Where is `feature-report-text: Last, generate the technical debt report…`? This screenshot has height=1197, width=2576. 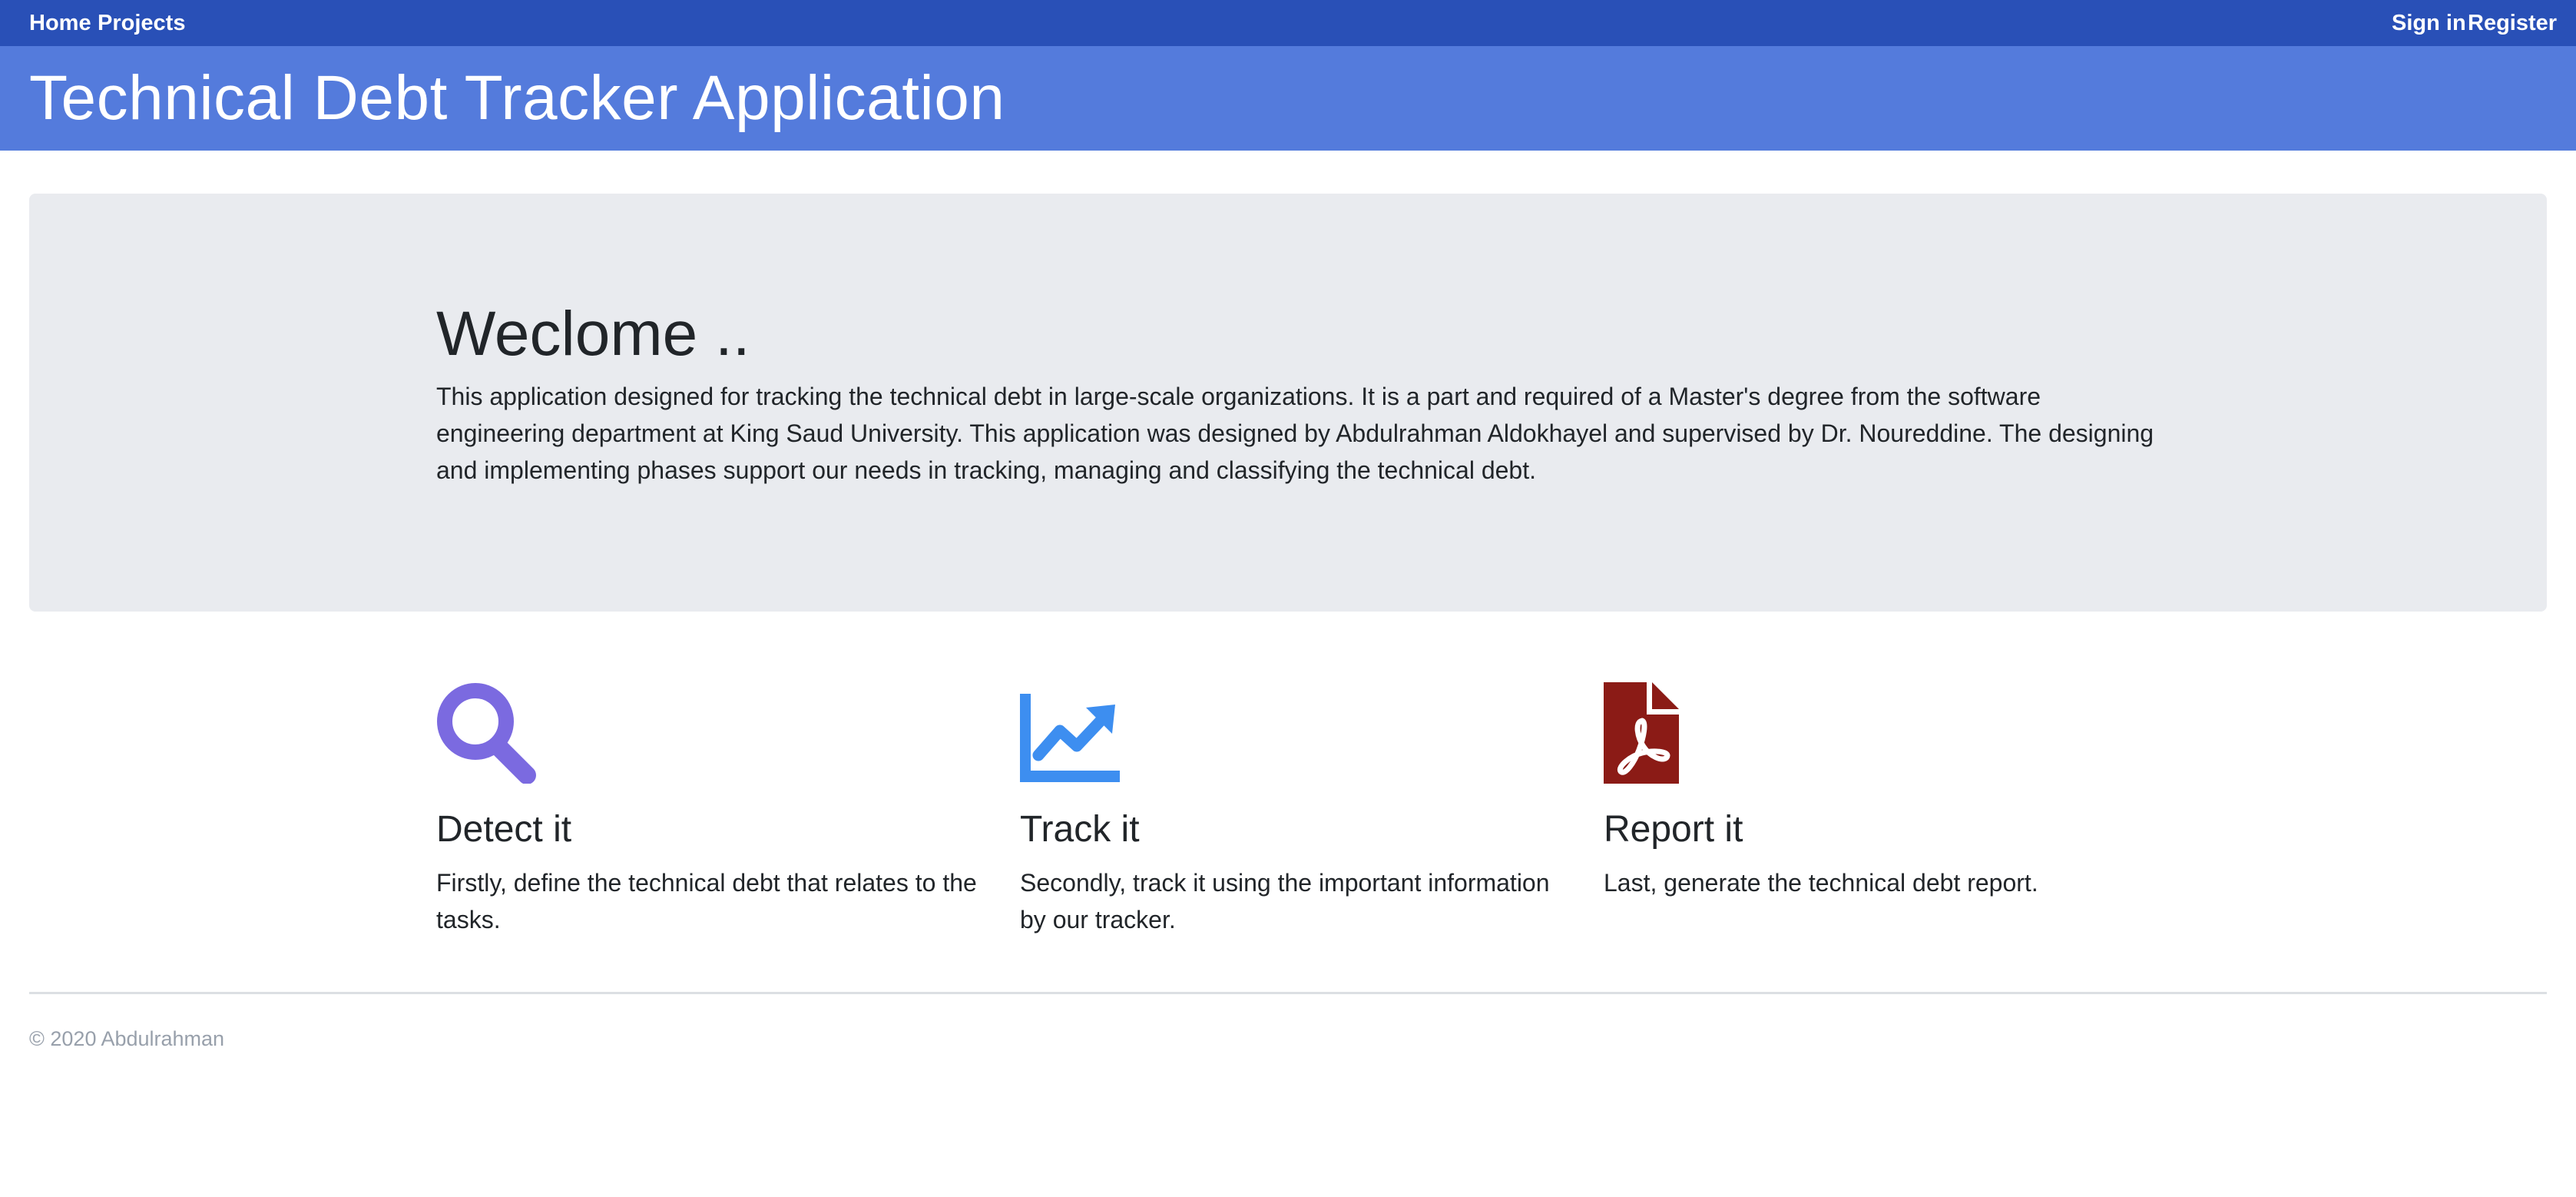
feature-report-text: Last, generate the technical debt report… is located at coordinates (1821, 883).